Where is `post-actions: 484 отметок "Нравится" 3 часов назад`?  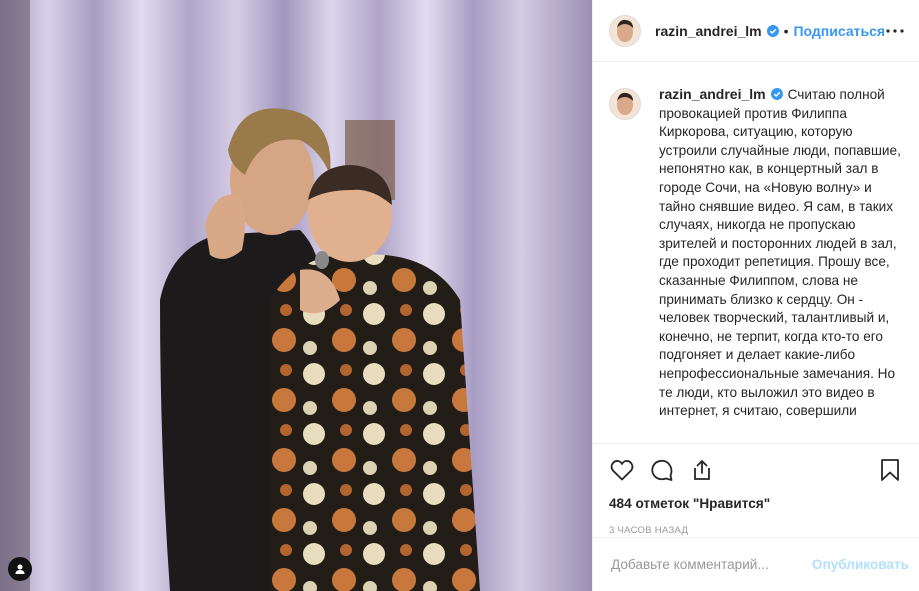 post-actions: 484 отметок "Нравится" 3 часов назад is located at coordinates (756, 489).